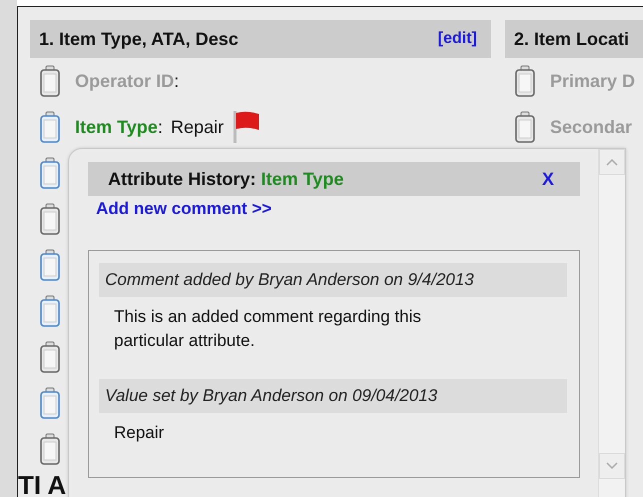  What do you see at coordinates (333, 280) in the screenshot?
I see `entry-heading: Comment added by Bryan Anderson on 9/4/2013` at bounding box center [333, 280].